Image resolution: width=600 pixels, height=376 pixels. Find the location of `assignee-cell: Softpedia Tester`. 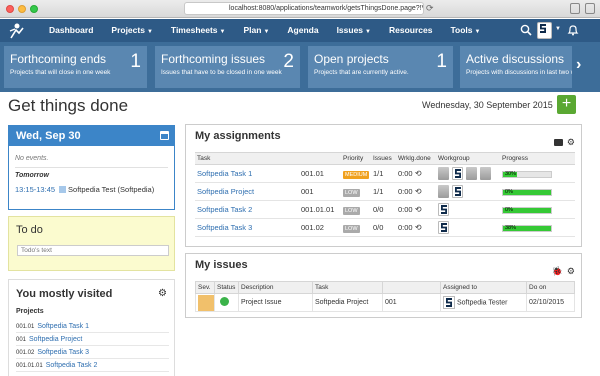

assignee-cell: Softpedia Tester is located at coordinates (483, 302).